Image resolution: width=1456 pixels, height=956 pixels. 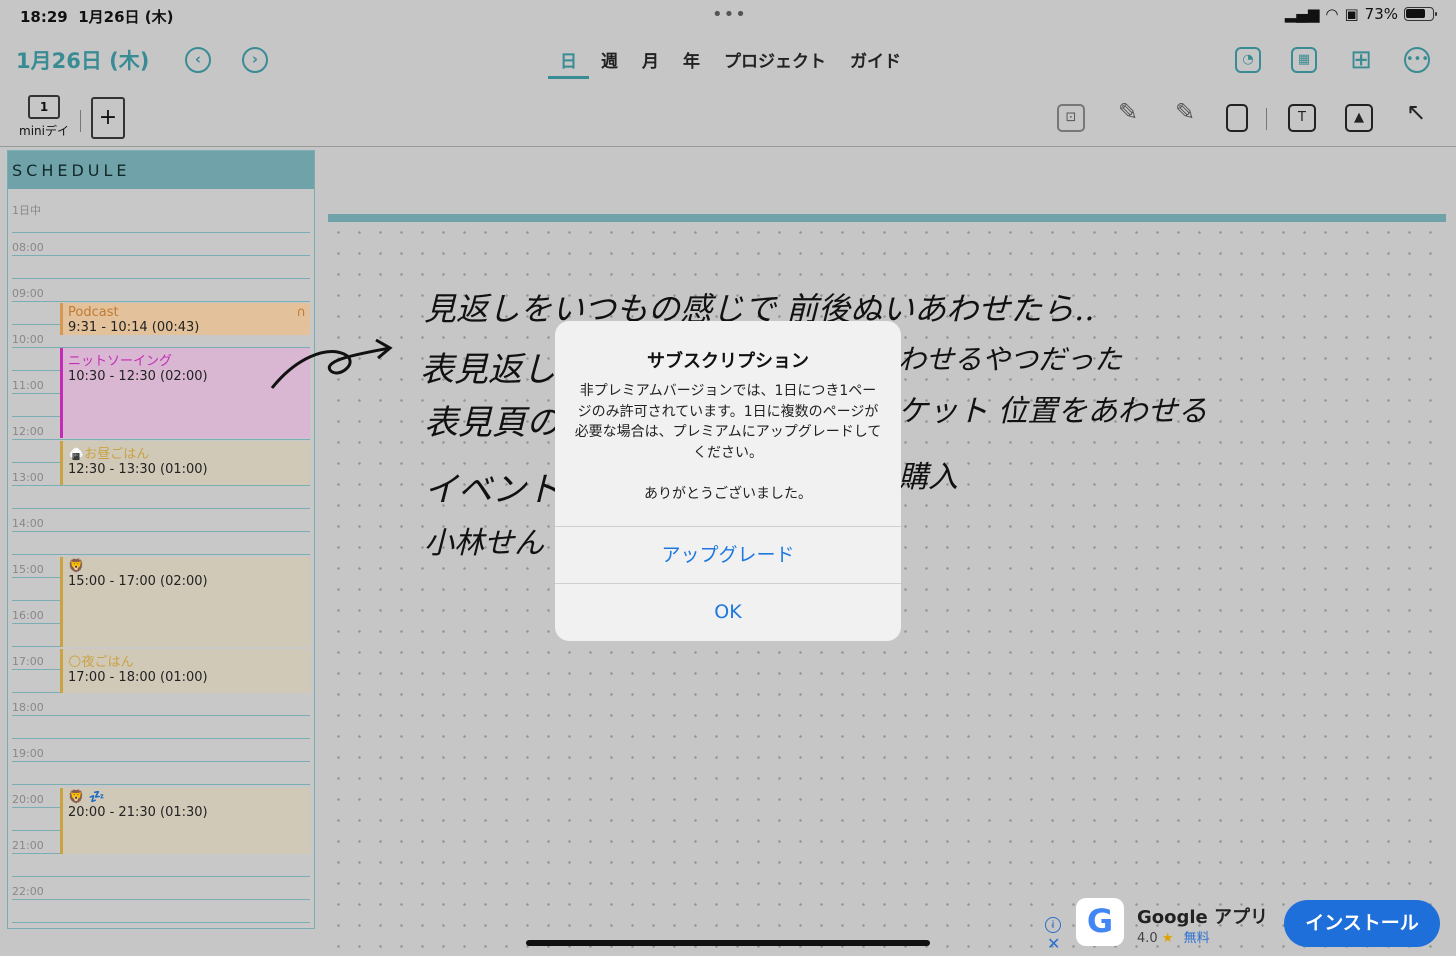 I want to click on dialog-thanks: ありがとうございました。, so click(x=728, y=494).